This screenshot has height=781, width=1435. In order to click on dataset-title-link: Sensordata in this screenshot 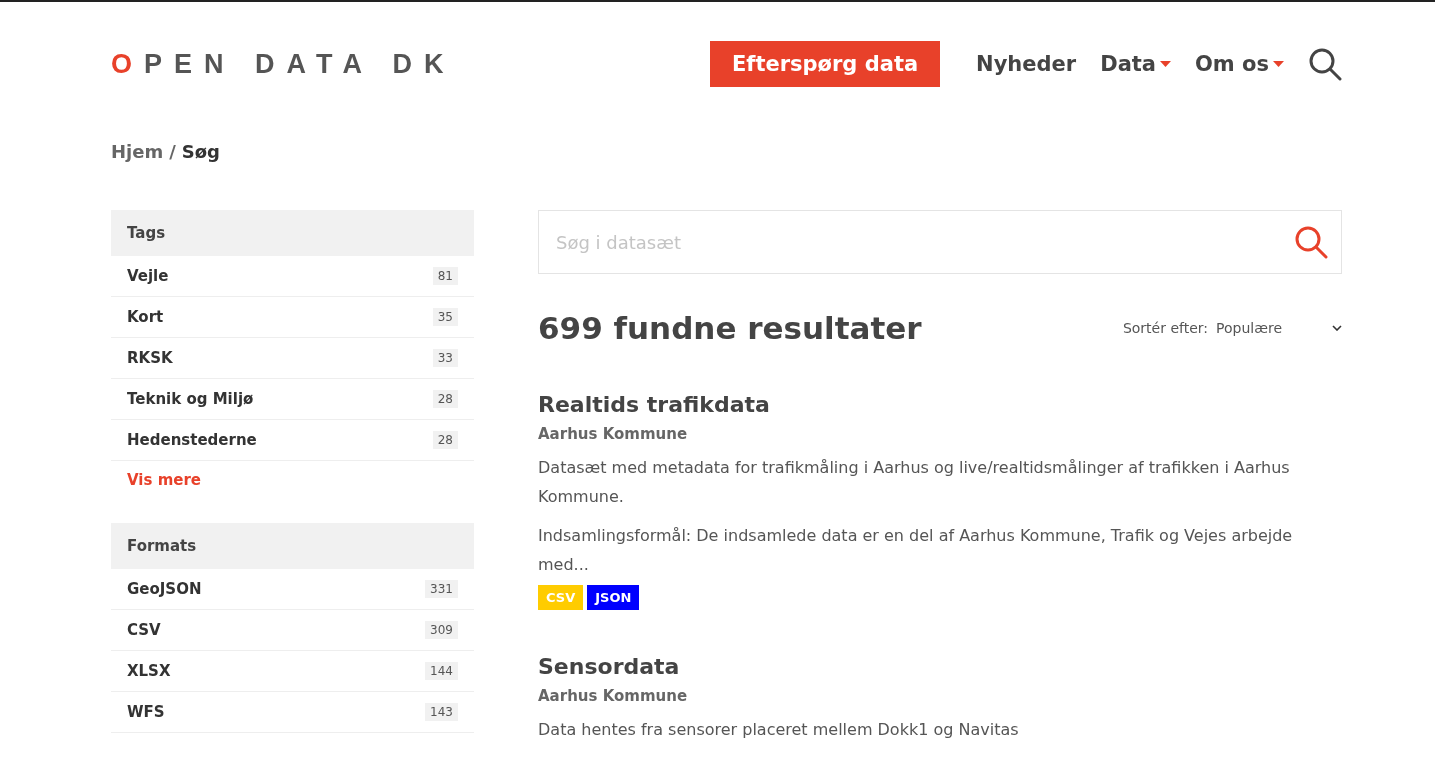, I will do `click(940, 666)`.